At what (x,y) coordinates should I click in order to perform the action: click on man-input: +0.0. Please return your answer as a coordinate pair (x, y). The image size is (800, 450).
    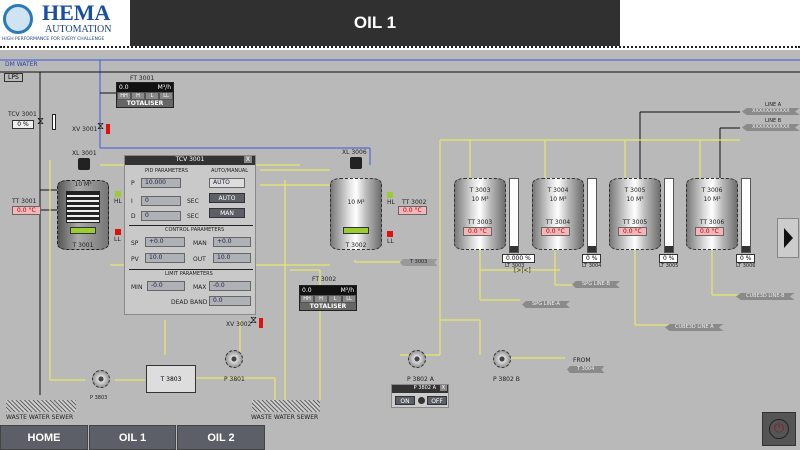
    Looking at the image, I should click on (232, 242).